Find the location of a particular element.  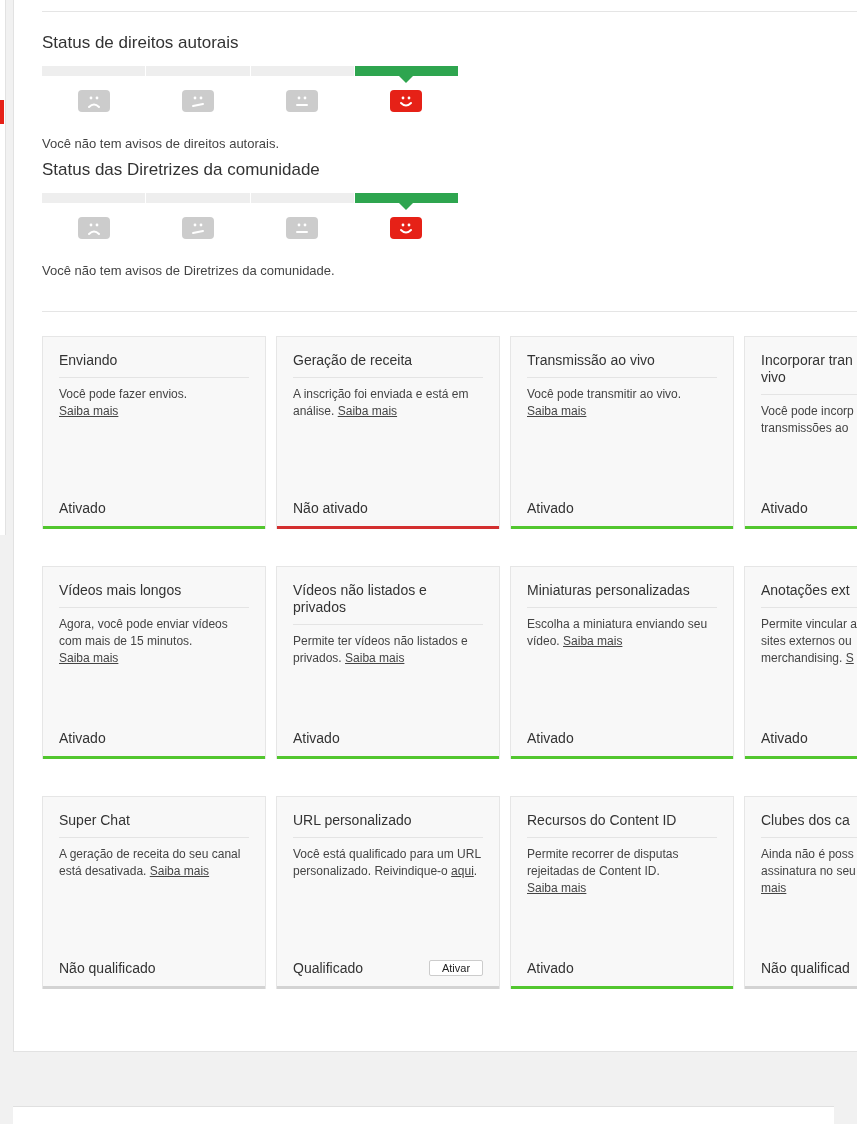

card-description: Você pode fazer envios. Saiba mais is located at coordinates (124, 403).